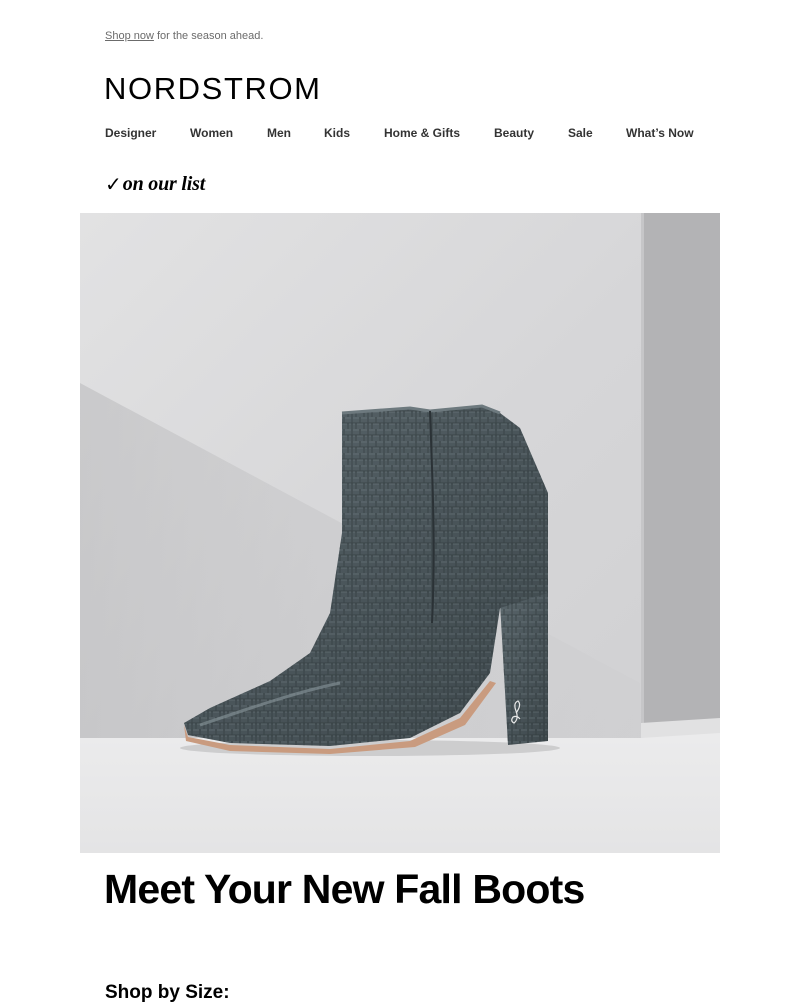 The height and width of the screenshot is (1004, 800). Describe the element at coordinates (514, 133) in the screenshot. I see `nav-item-beauty: Beauty` at that location.